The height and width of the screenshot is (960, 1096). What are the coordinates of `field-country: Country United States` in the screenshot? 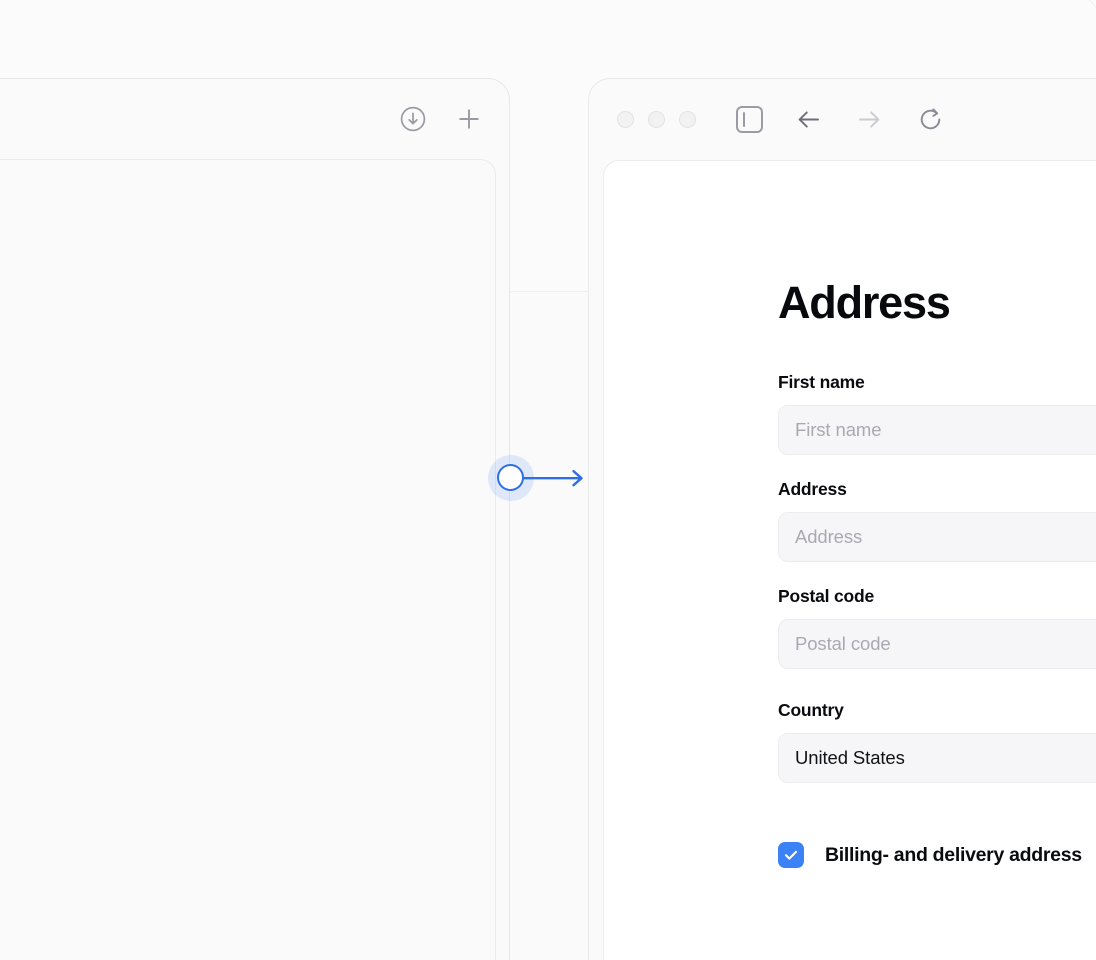 It's located at (937, 741).